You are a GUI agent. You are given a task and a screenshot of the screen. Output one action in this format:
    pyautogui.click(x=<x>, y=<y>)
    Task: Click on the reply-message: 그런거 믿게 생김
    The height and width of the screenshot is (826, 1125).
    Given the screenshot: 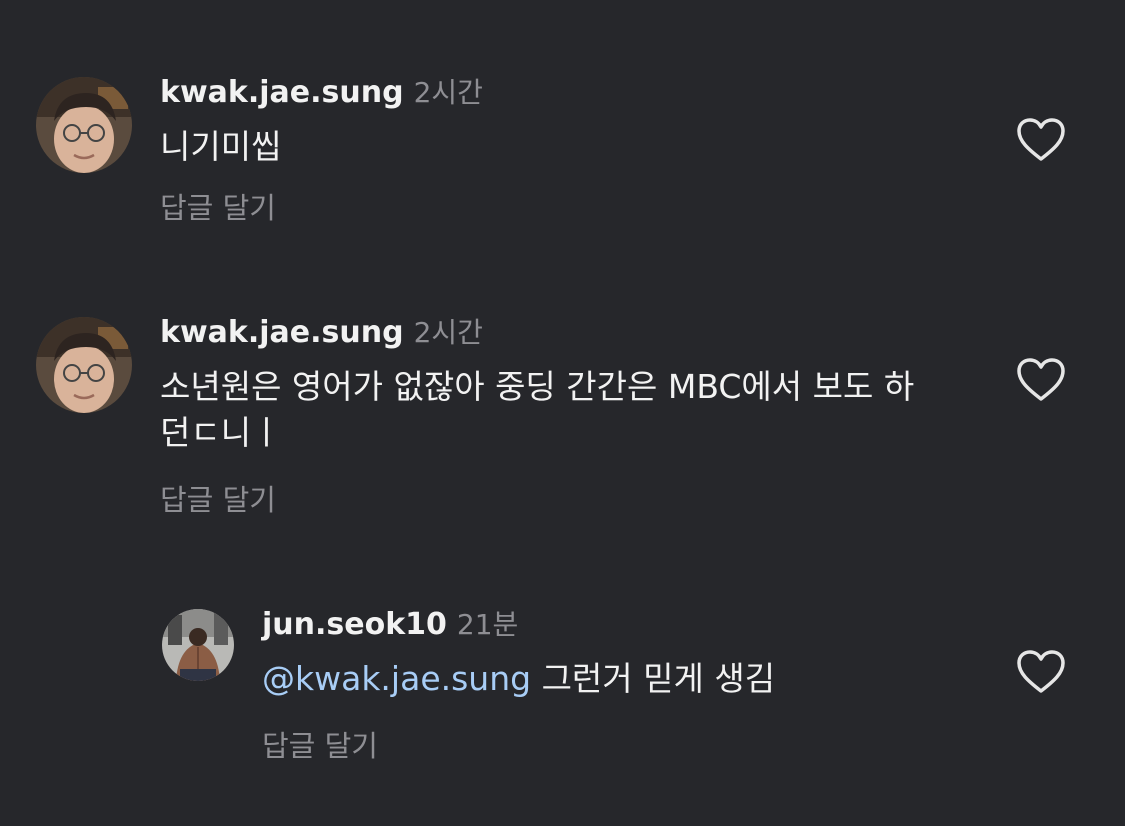 What is the action you would take?
    pyautogui.click(x=653, y=678)
    